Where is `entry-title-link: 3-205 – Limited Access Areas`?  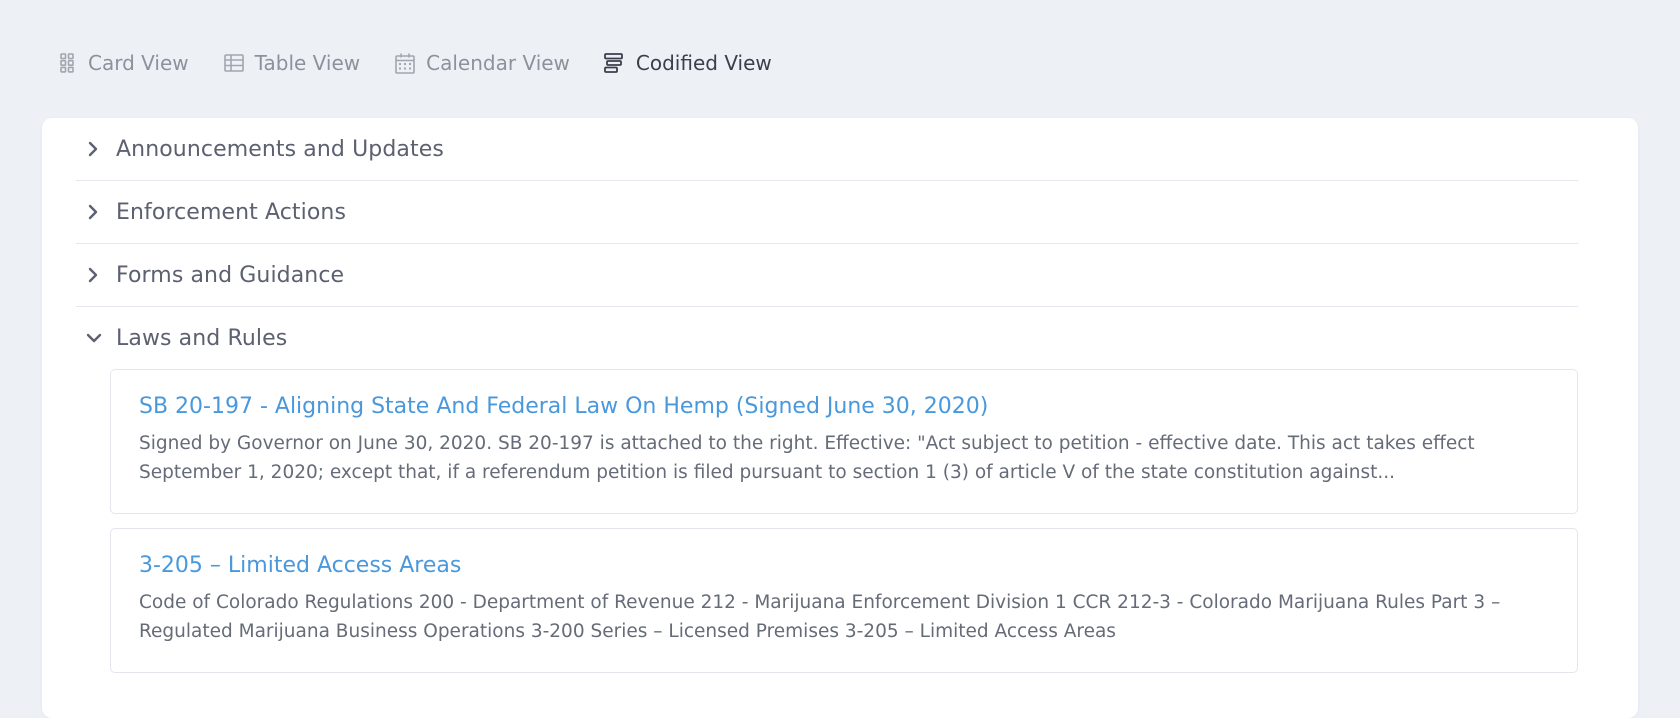 entry-title-link: 3-205 – Limited Access Areas is located at coordinates (844, 565).